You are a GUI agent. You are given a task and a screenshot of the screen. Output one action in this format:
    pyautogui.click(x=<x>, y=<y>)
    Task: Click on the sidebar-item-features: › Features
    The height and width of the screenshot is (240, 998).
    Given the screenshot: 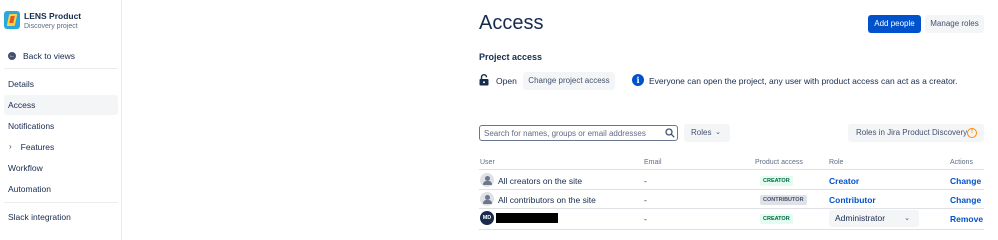 What is the action you would take?
    pyautogui.click(x=61, y=147)
    